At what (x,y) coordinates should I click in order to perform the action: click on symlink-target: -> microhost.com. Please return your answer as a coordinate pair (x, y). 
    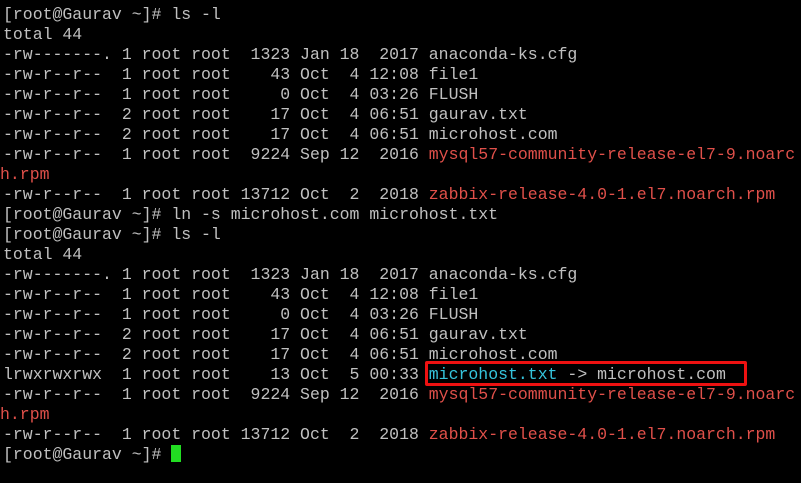
    Looking at the image, I should click on (641, 374).